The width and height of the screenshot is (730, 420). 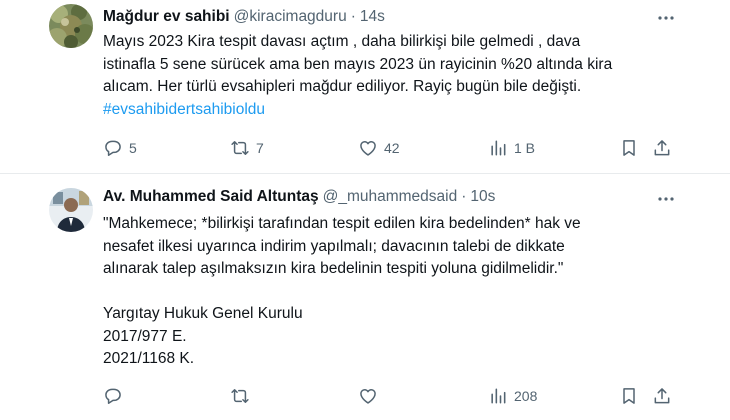 I want to click on tweet-header: Mağdur ev sahibi @kiracimagduru · 14s, so click(x=244, y=17).